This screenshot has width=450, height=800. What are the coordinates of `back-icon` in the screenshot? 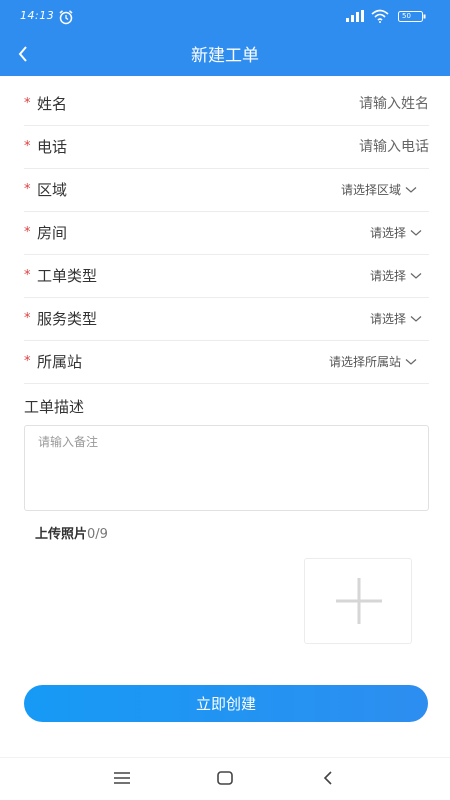 It's located at (328, 778).